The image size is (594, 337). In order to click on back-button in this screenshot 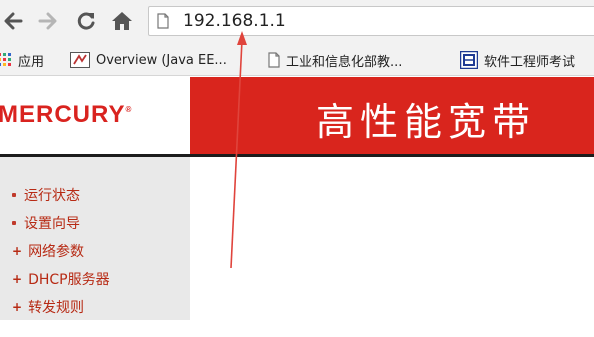, I will do `click(13, 21)`.